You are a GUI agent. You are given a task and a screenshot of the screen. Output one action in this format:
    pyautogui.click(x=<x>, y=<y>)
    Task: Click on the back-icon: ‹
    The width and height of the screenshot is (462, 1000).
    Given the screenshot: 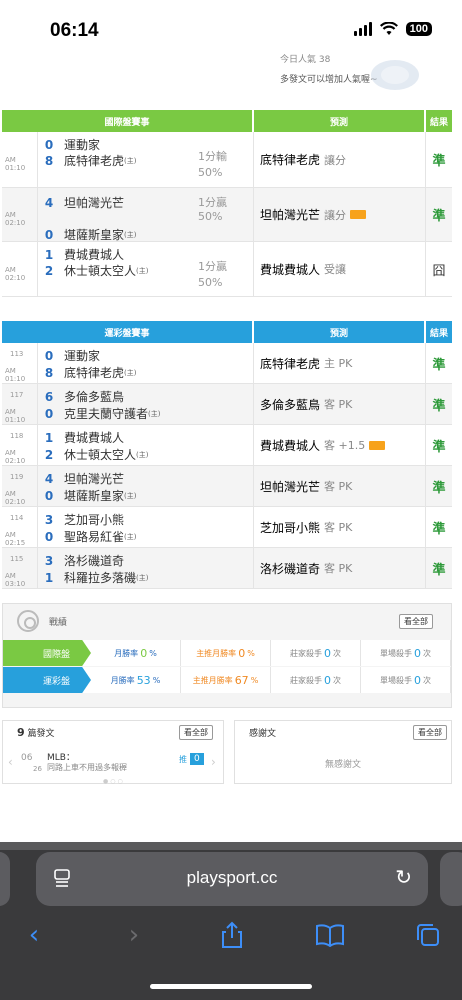 What is the action you would take?
    pyautogui.click(x=34, y=935)
    